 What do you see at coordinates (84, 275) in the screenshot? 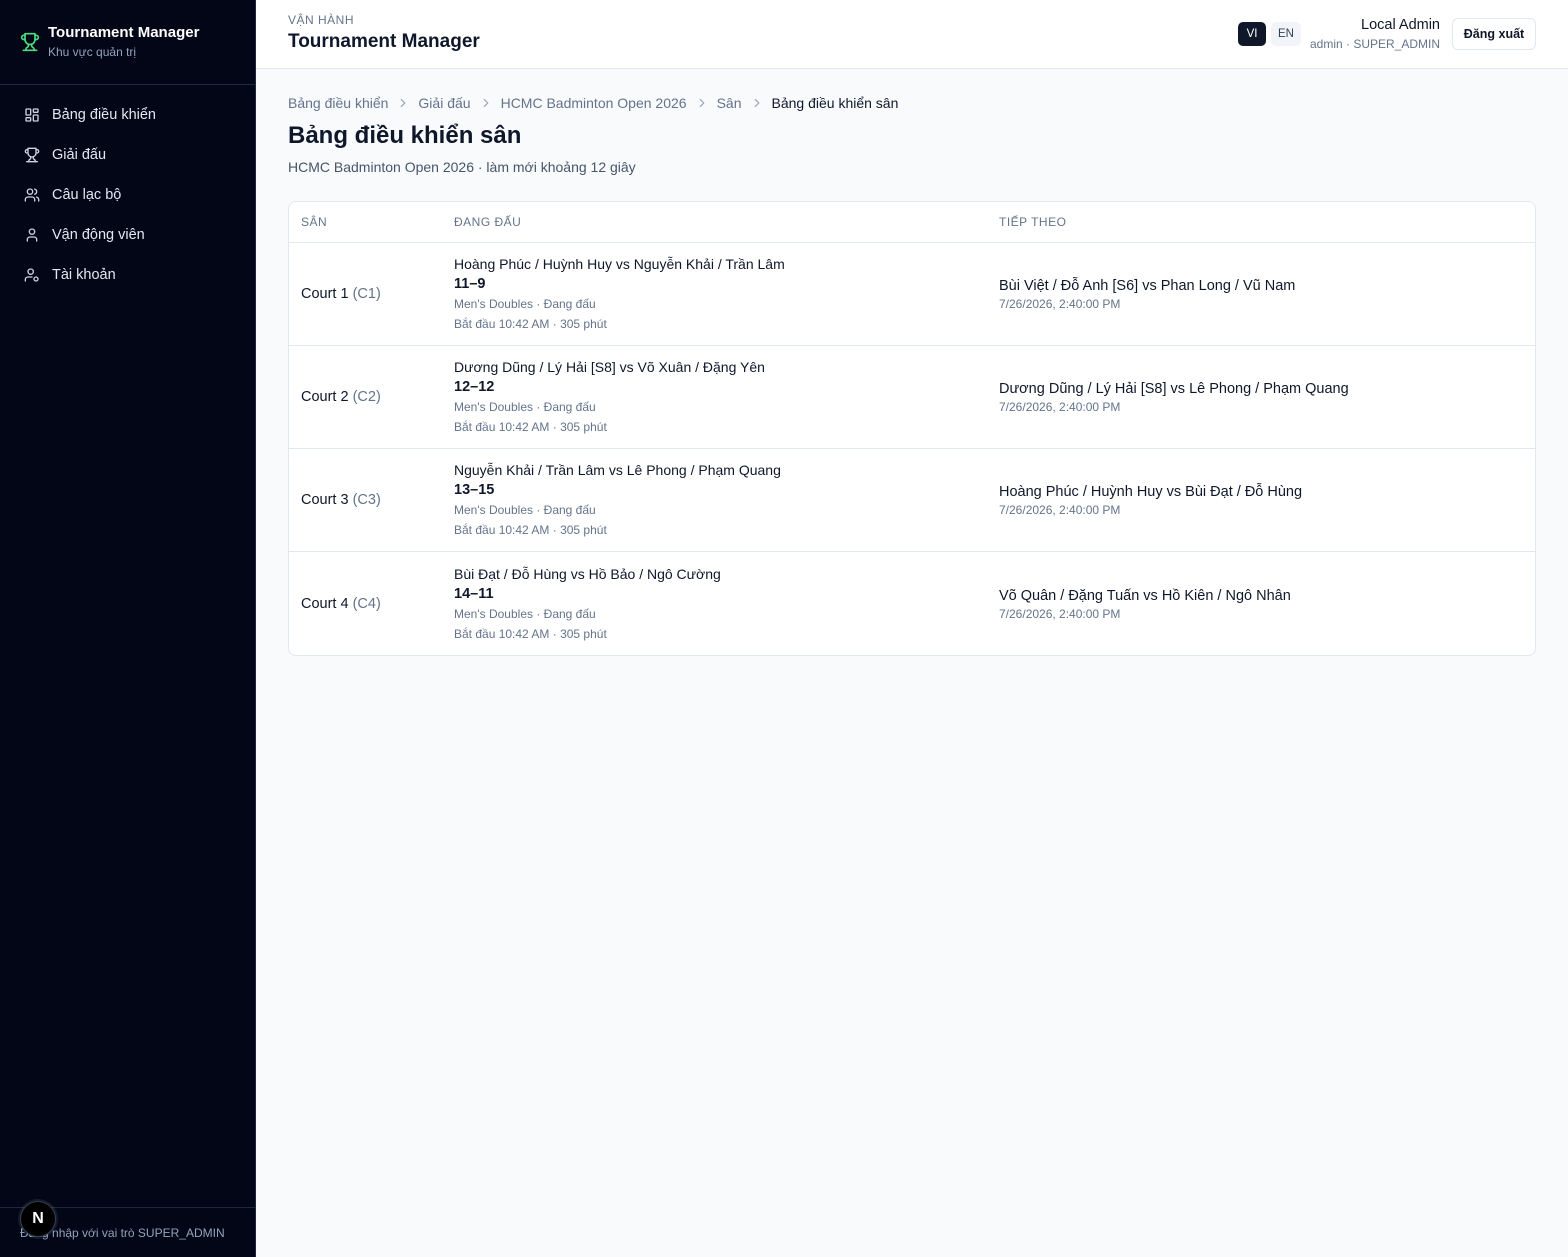
I see `sidebar-item-label: Tài khoản` at bounding box center [84, 275].